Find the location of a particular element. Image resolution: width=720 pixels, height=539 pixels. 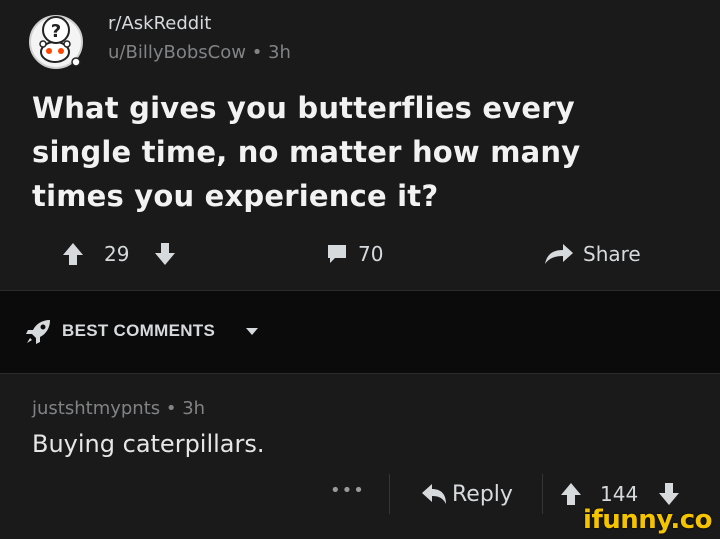

reply-button: Reply is located at coordinates (466, 494).